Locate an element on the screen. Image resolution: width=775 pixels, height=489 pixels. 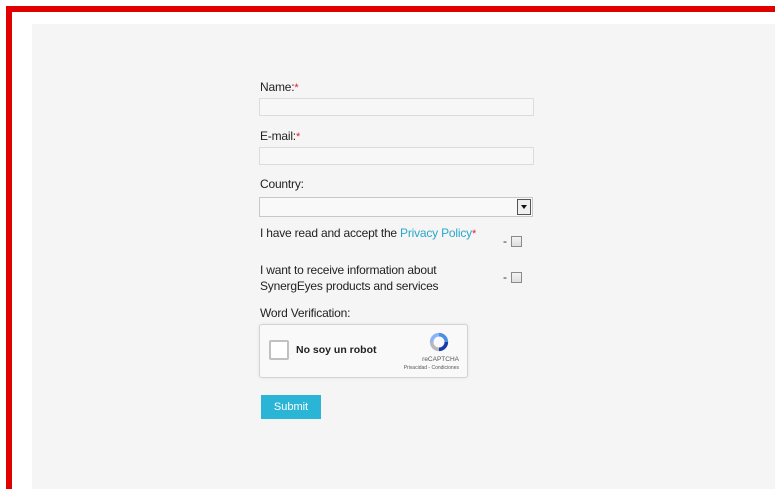
name-label: Name:* is located at coordinates (279, 87).